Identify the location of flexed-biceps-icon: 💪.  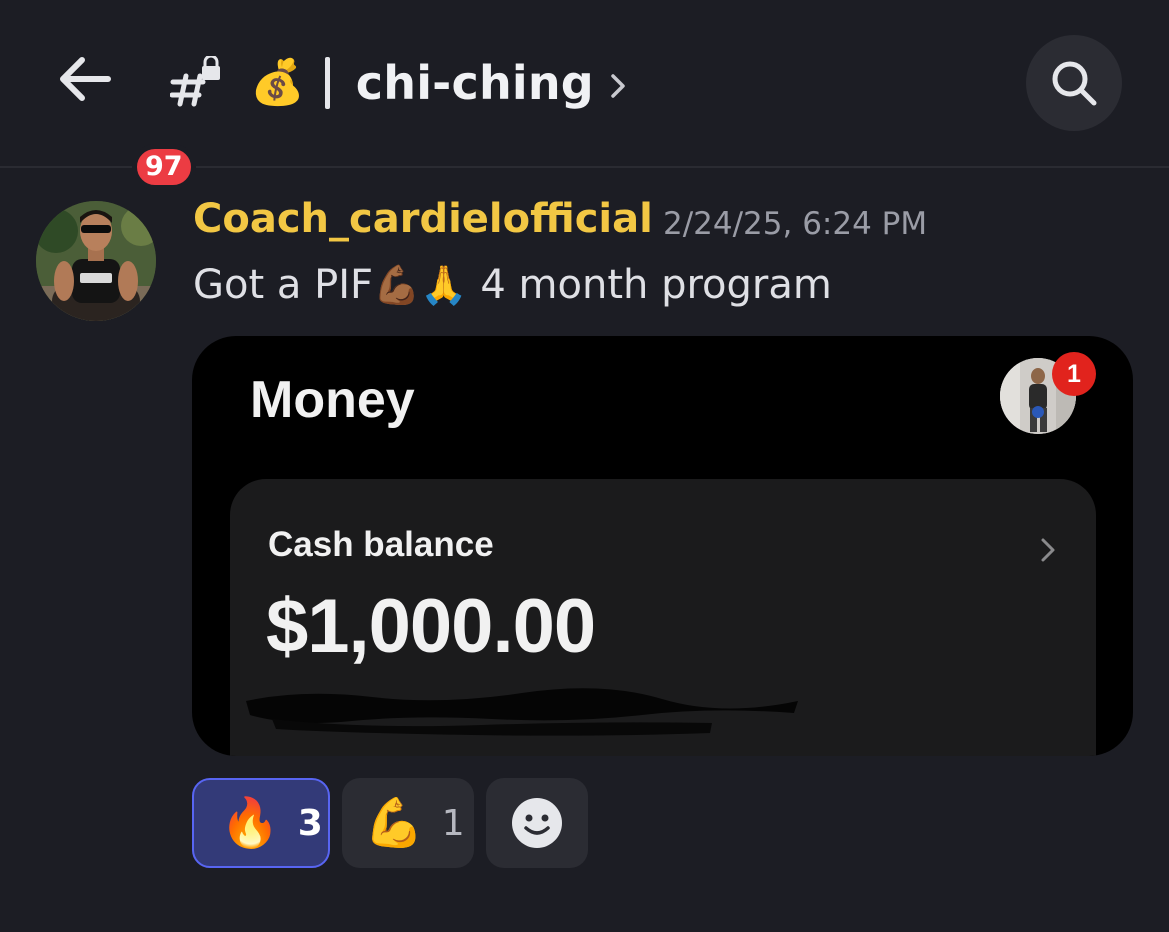
(394, 823).